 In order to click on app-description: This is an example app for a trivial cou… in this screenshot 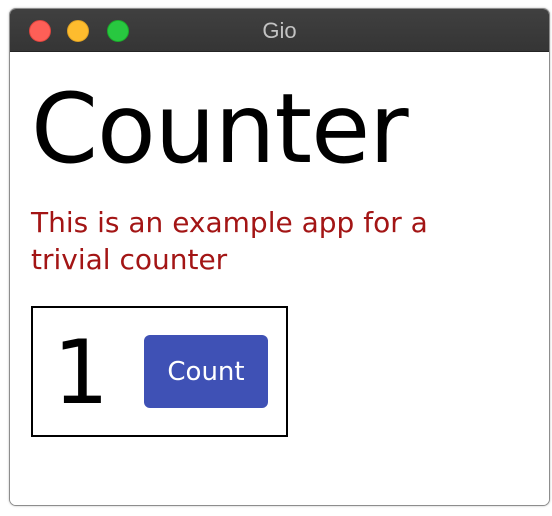, I will do `click(229, 241)`.